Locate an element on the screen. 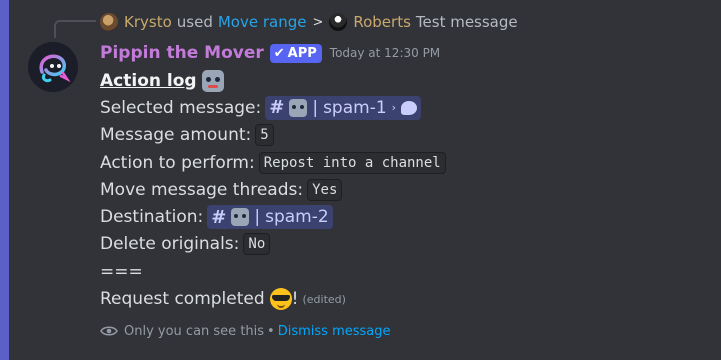 This screenshot has width=721, height=360. message-amount-value: 5 is located at coordinates (264, 135).